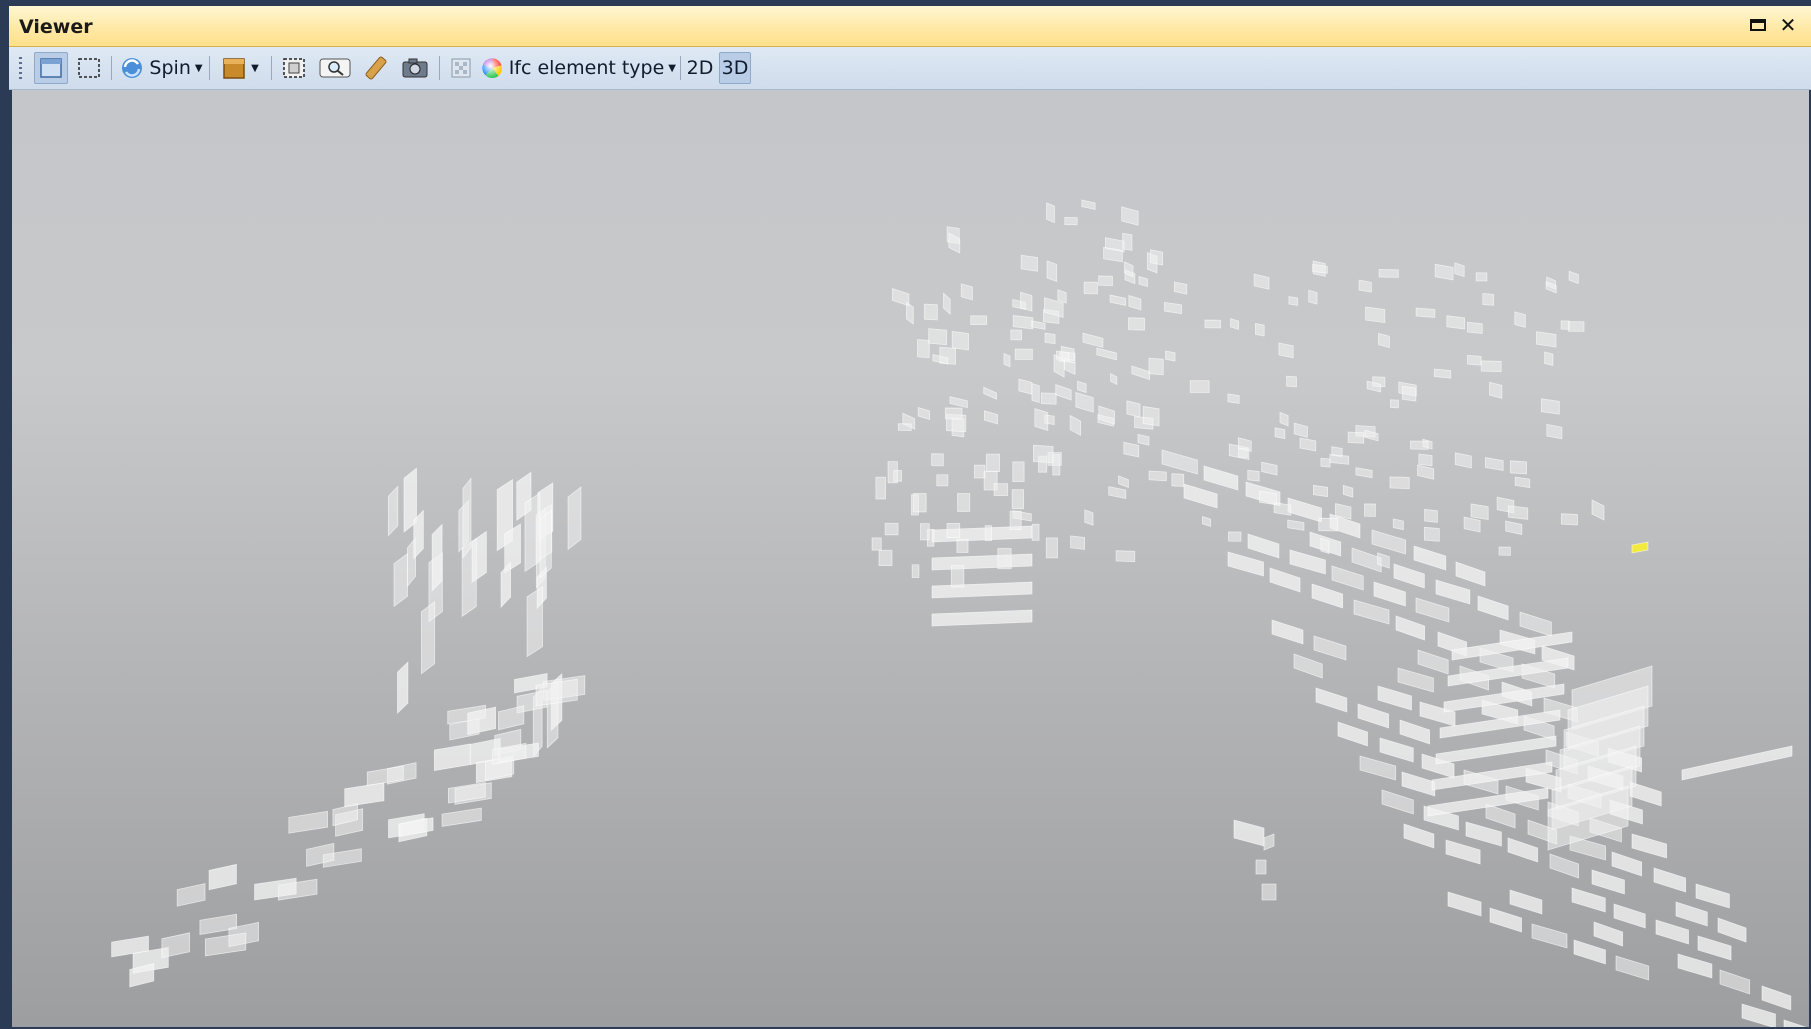 The image size is (1811, 1029). Describe the element at coordinates (240, 68) in the screenshot. I see `section-box-dropdown: ▼` at that location.